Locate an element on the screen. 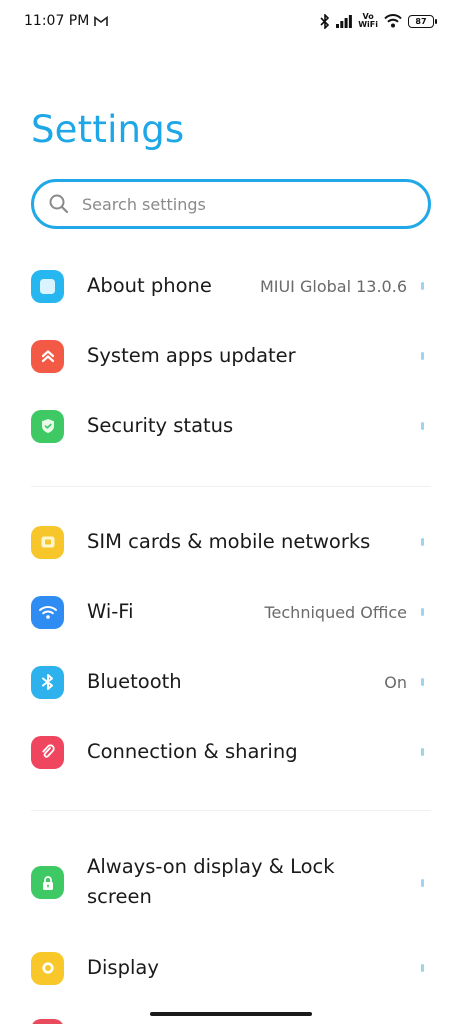  status-time: 11:07 PM is located at coordinates (57, 21).